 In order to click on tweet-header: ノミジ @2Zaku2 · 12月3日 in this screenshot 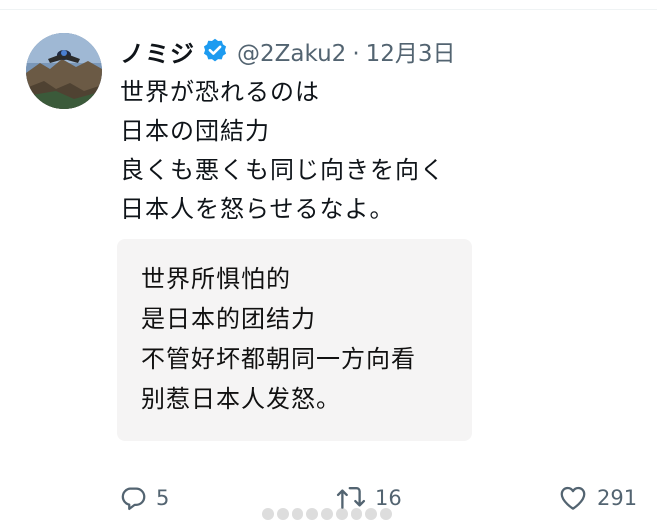, I will do `click(288, 51)`.